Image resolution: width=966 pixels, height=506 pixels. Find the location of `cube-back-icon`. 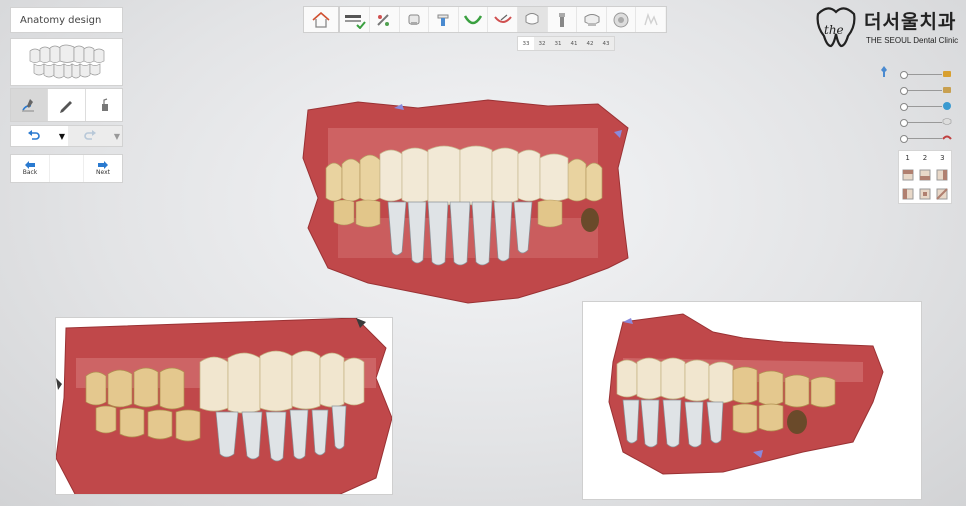

cube-back-icon is located at coordinates (925, 193).